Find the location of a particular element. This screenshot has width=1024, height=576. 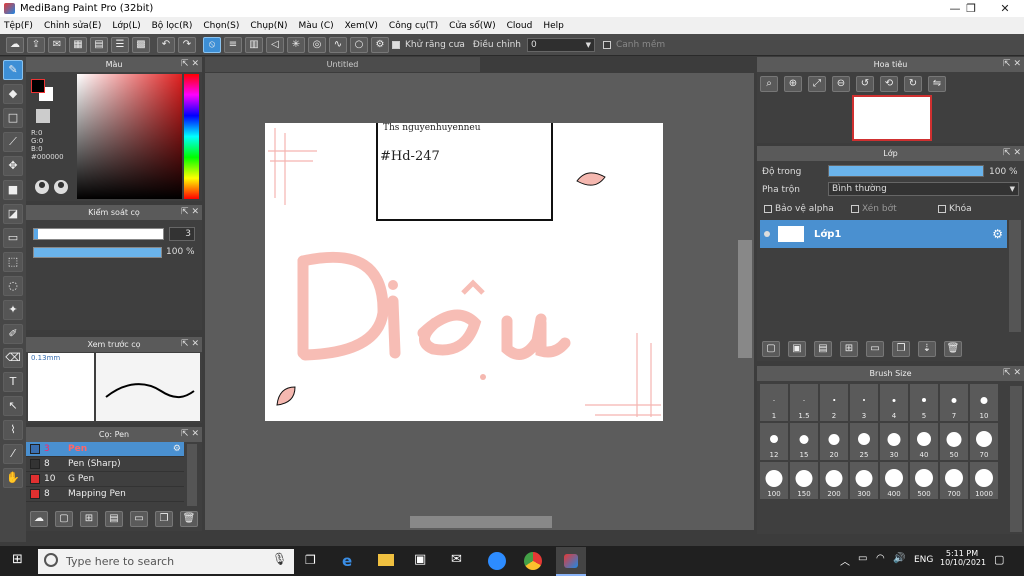

brush-item-pen-sharp: 8 Pen (Sharp) is located at coordinates (105, 464).